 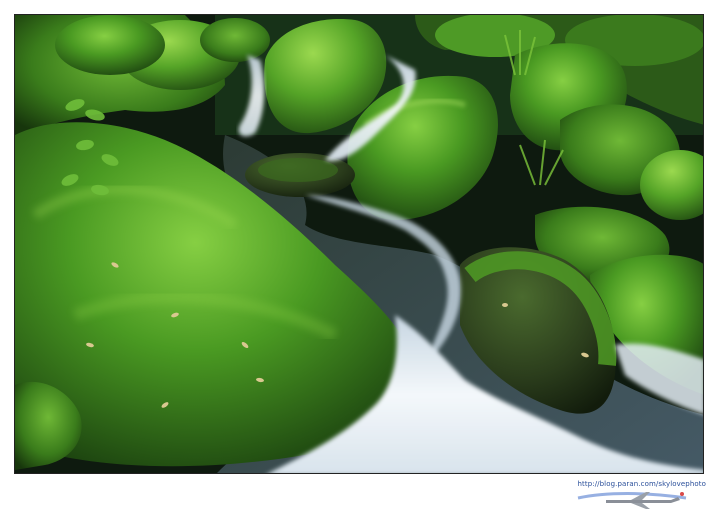 What do you see at coordinates (641, 484) in the screenshot?
I see `watermark-url: http://blog.paran.com/skylovephoto` at bounding box center [641, 484].